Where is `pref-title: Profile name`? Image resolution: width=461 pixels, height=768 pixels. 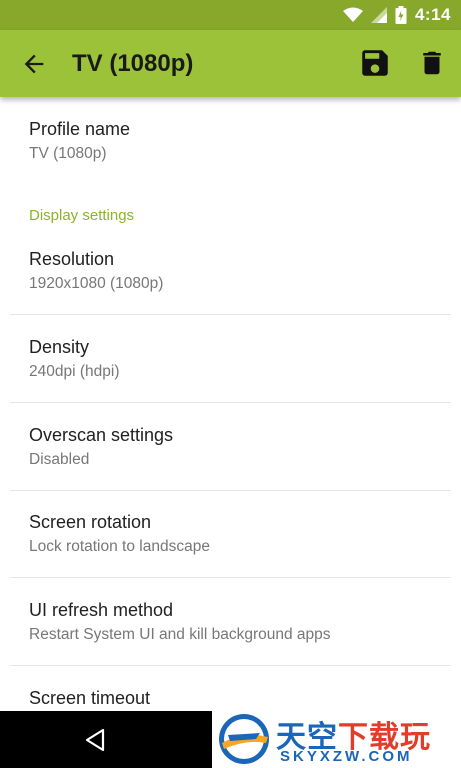 pref-title: Profile name is located at coordinates (80, 129).